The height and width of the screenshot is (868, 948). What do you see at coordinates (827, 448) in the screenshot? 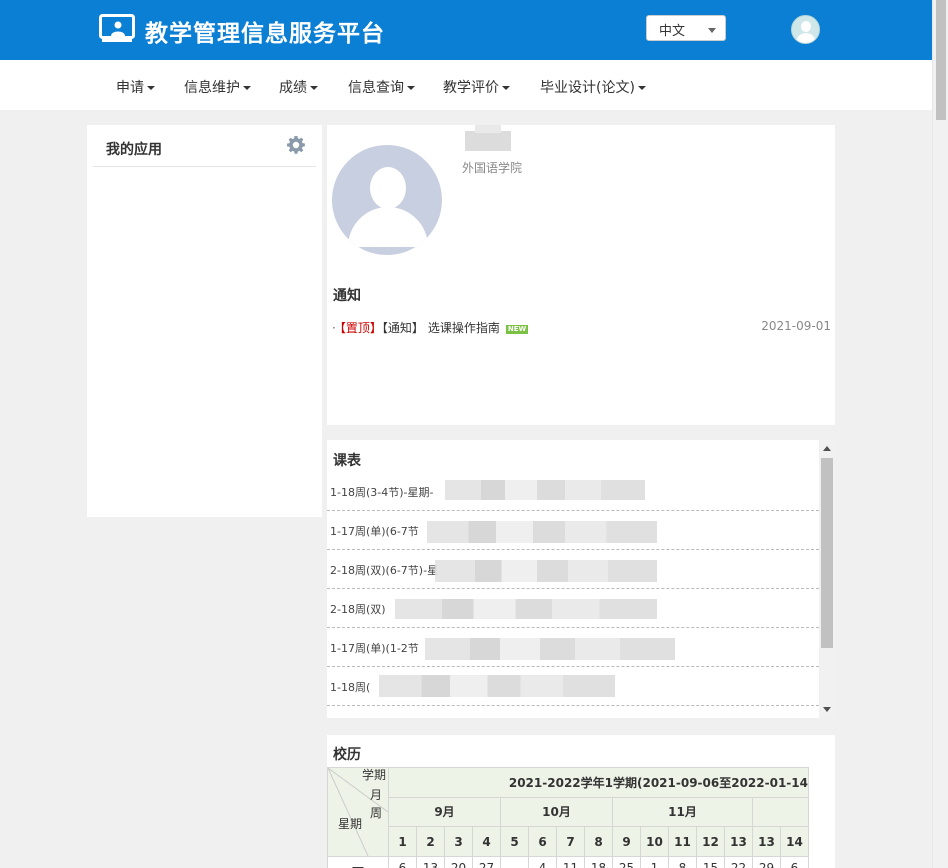
I see `scroll-up-icon` at bounding box center [827, 448].